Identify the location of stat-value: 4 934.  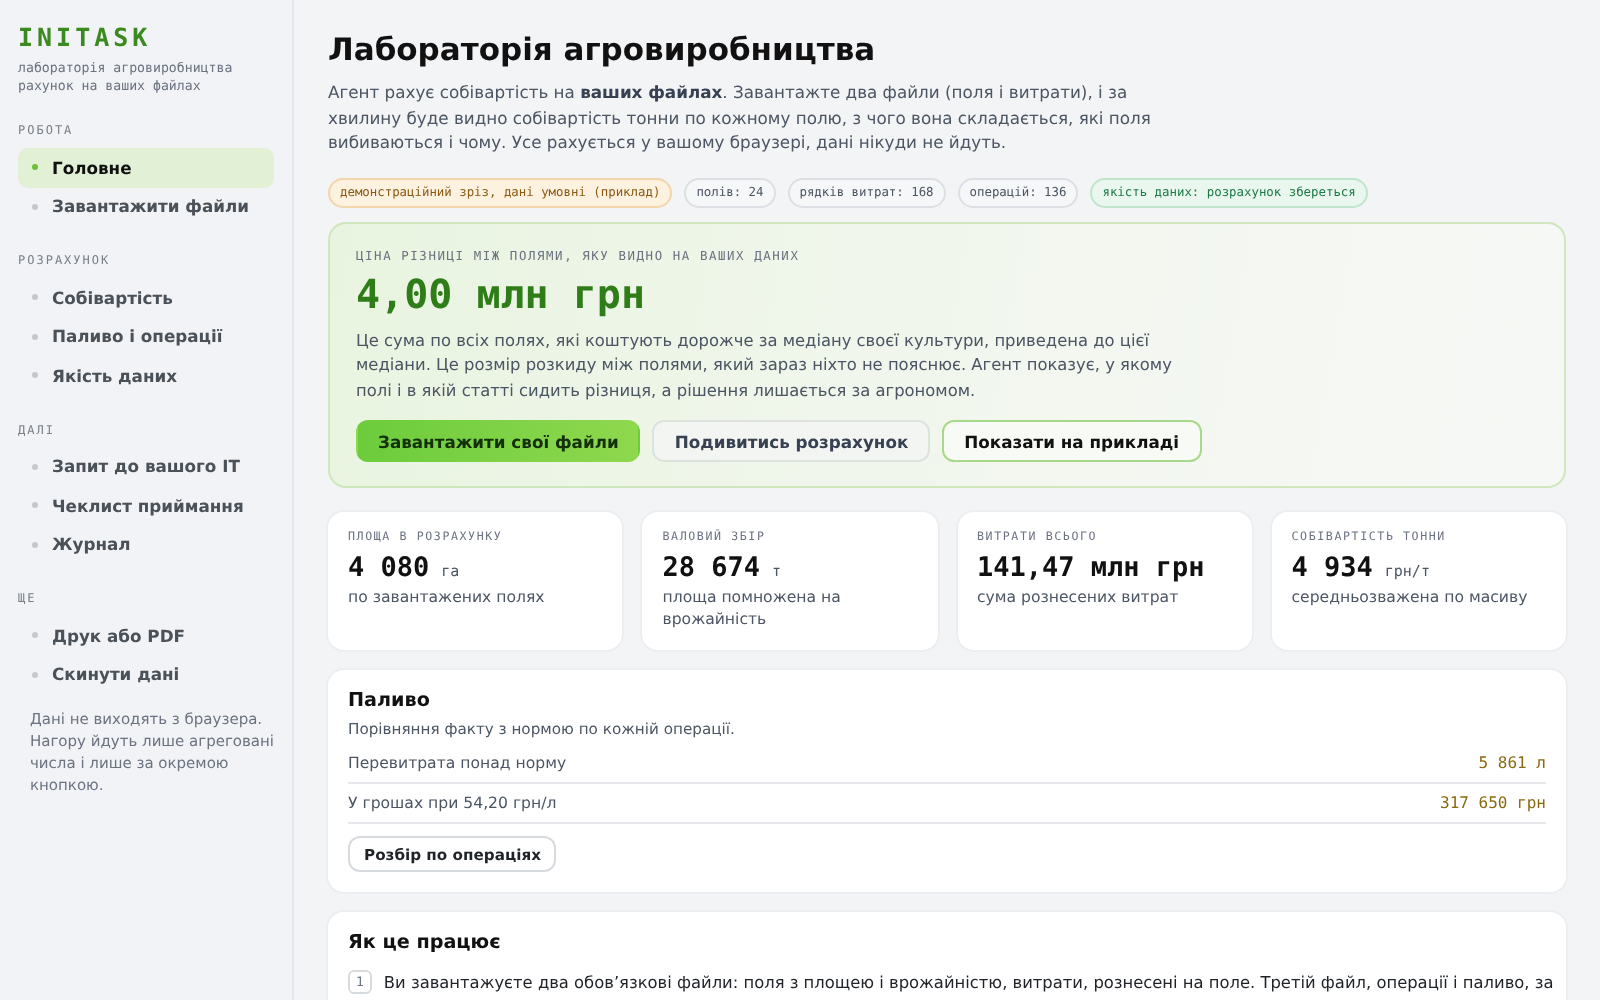
(1332, 568).